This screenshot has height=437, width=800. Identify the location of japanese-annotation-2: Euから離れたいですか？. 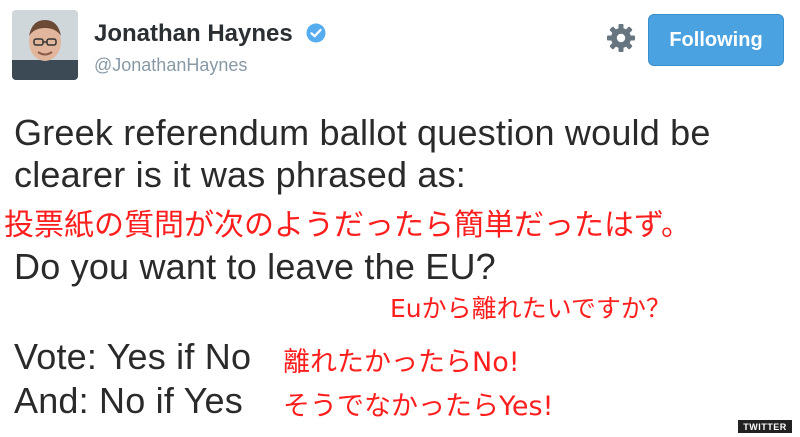
(530, 308).